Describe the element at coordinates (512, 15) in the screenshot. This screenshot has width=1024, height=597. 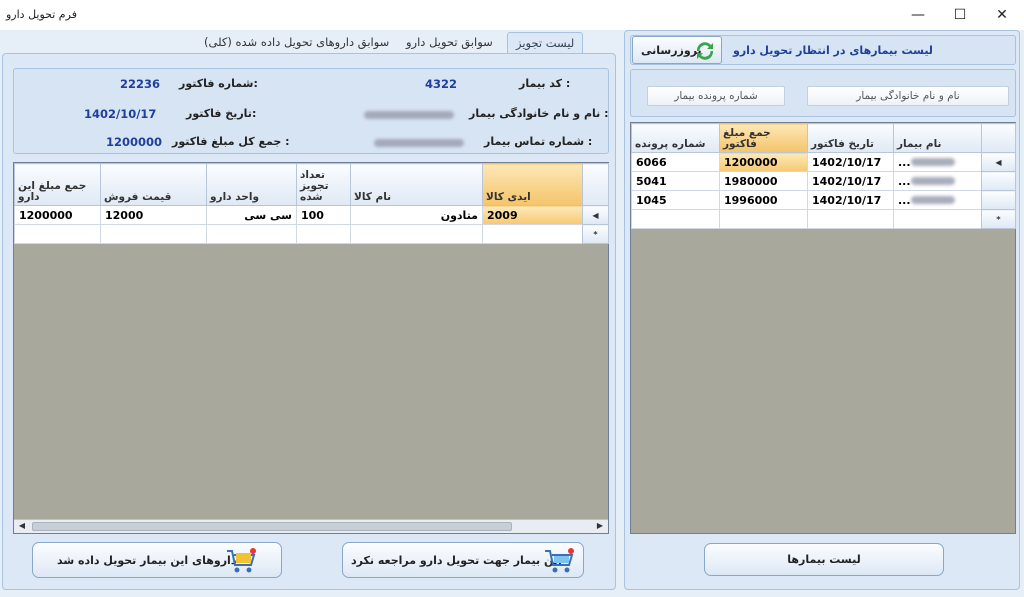
I see `title-bar: فرم تحویل دارو — ☐ ✕` at that location.